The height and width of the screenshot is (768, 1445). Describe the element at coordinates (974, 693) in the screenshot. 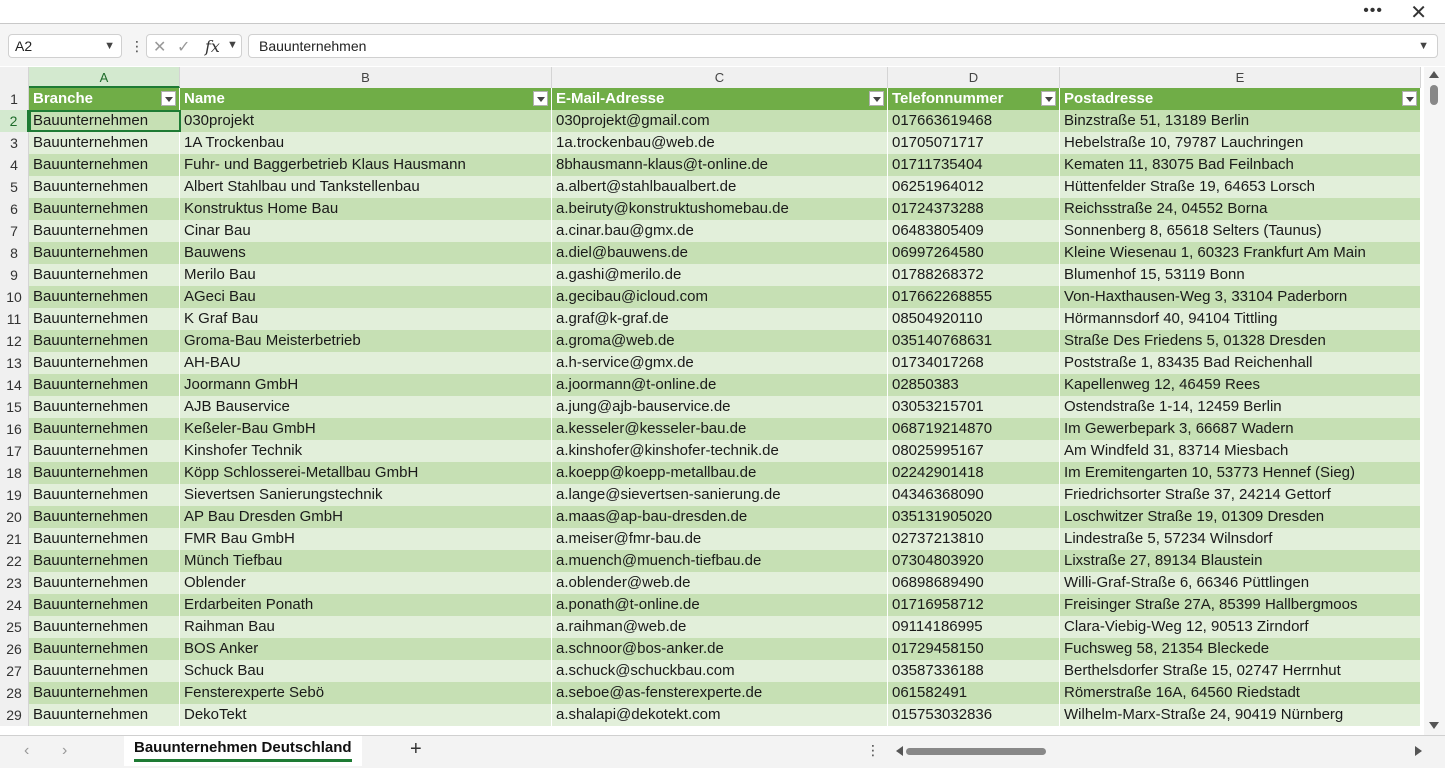

I see `cell-phone: 061582491` at that location.